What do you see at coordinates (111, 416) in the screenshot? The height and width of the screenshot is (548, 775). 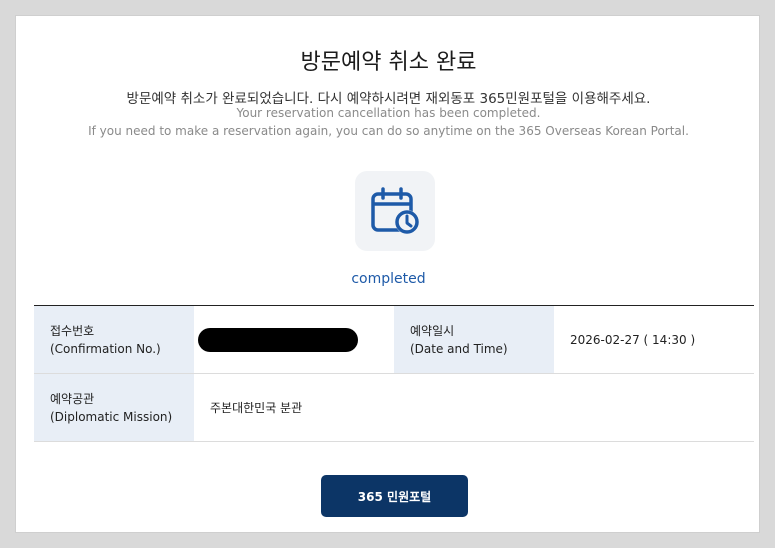 I see `mission-label-en: (Diplomatic Mission)` at bounding box center [111, 416].